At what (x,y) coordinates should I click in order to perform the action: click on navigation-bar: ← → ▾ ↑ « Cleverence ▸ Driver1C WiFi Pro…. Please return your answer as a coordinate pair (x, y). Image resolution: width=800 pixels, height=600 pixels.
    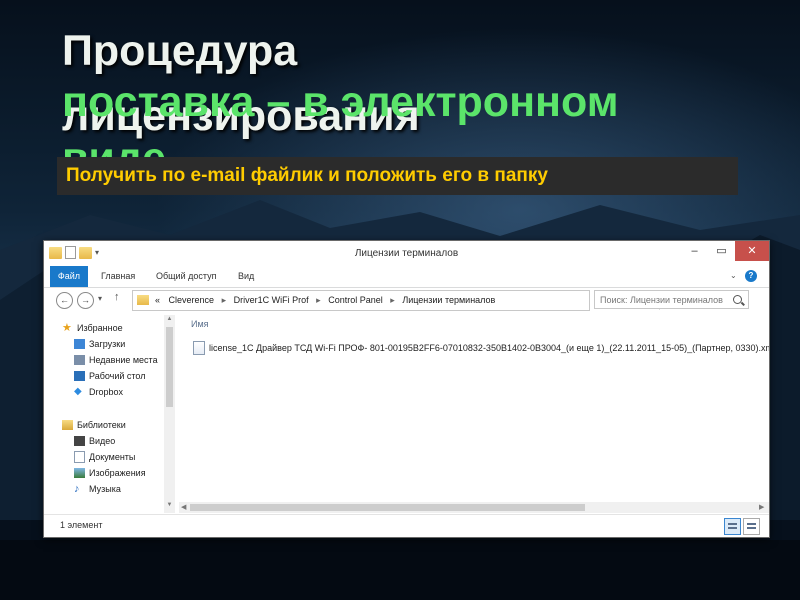
    Looking at the image, I should click on (406, 301).